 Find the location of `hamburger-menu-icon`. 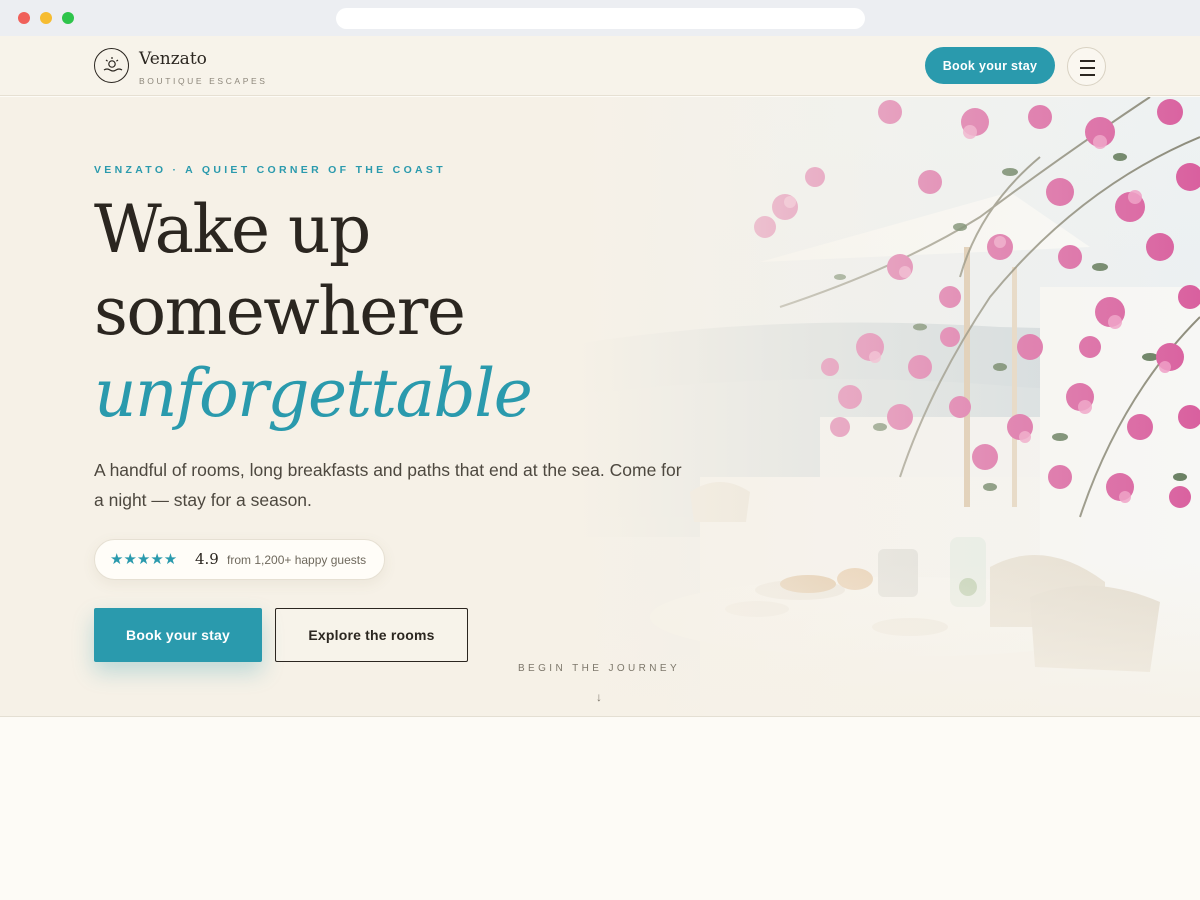

hamburger-menu-icon is located at coordinates (1086, 66).